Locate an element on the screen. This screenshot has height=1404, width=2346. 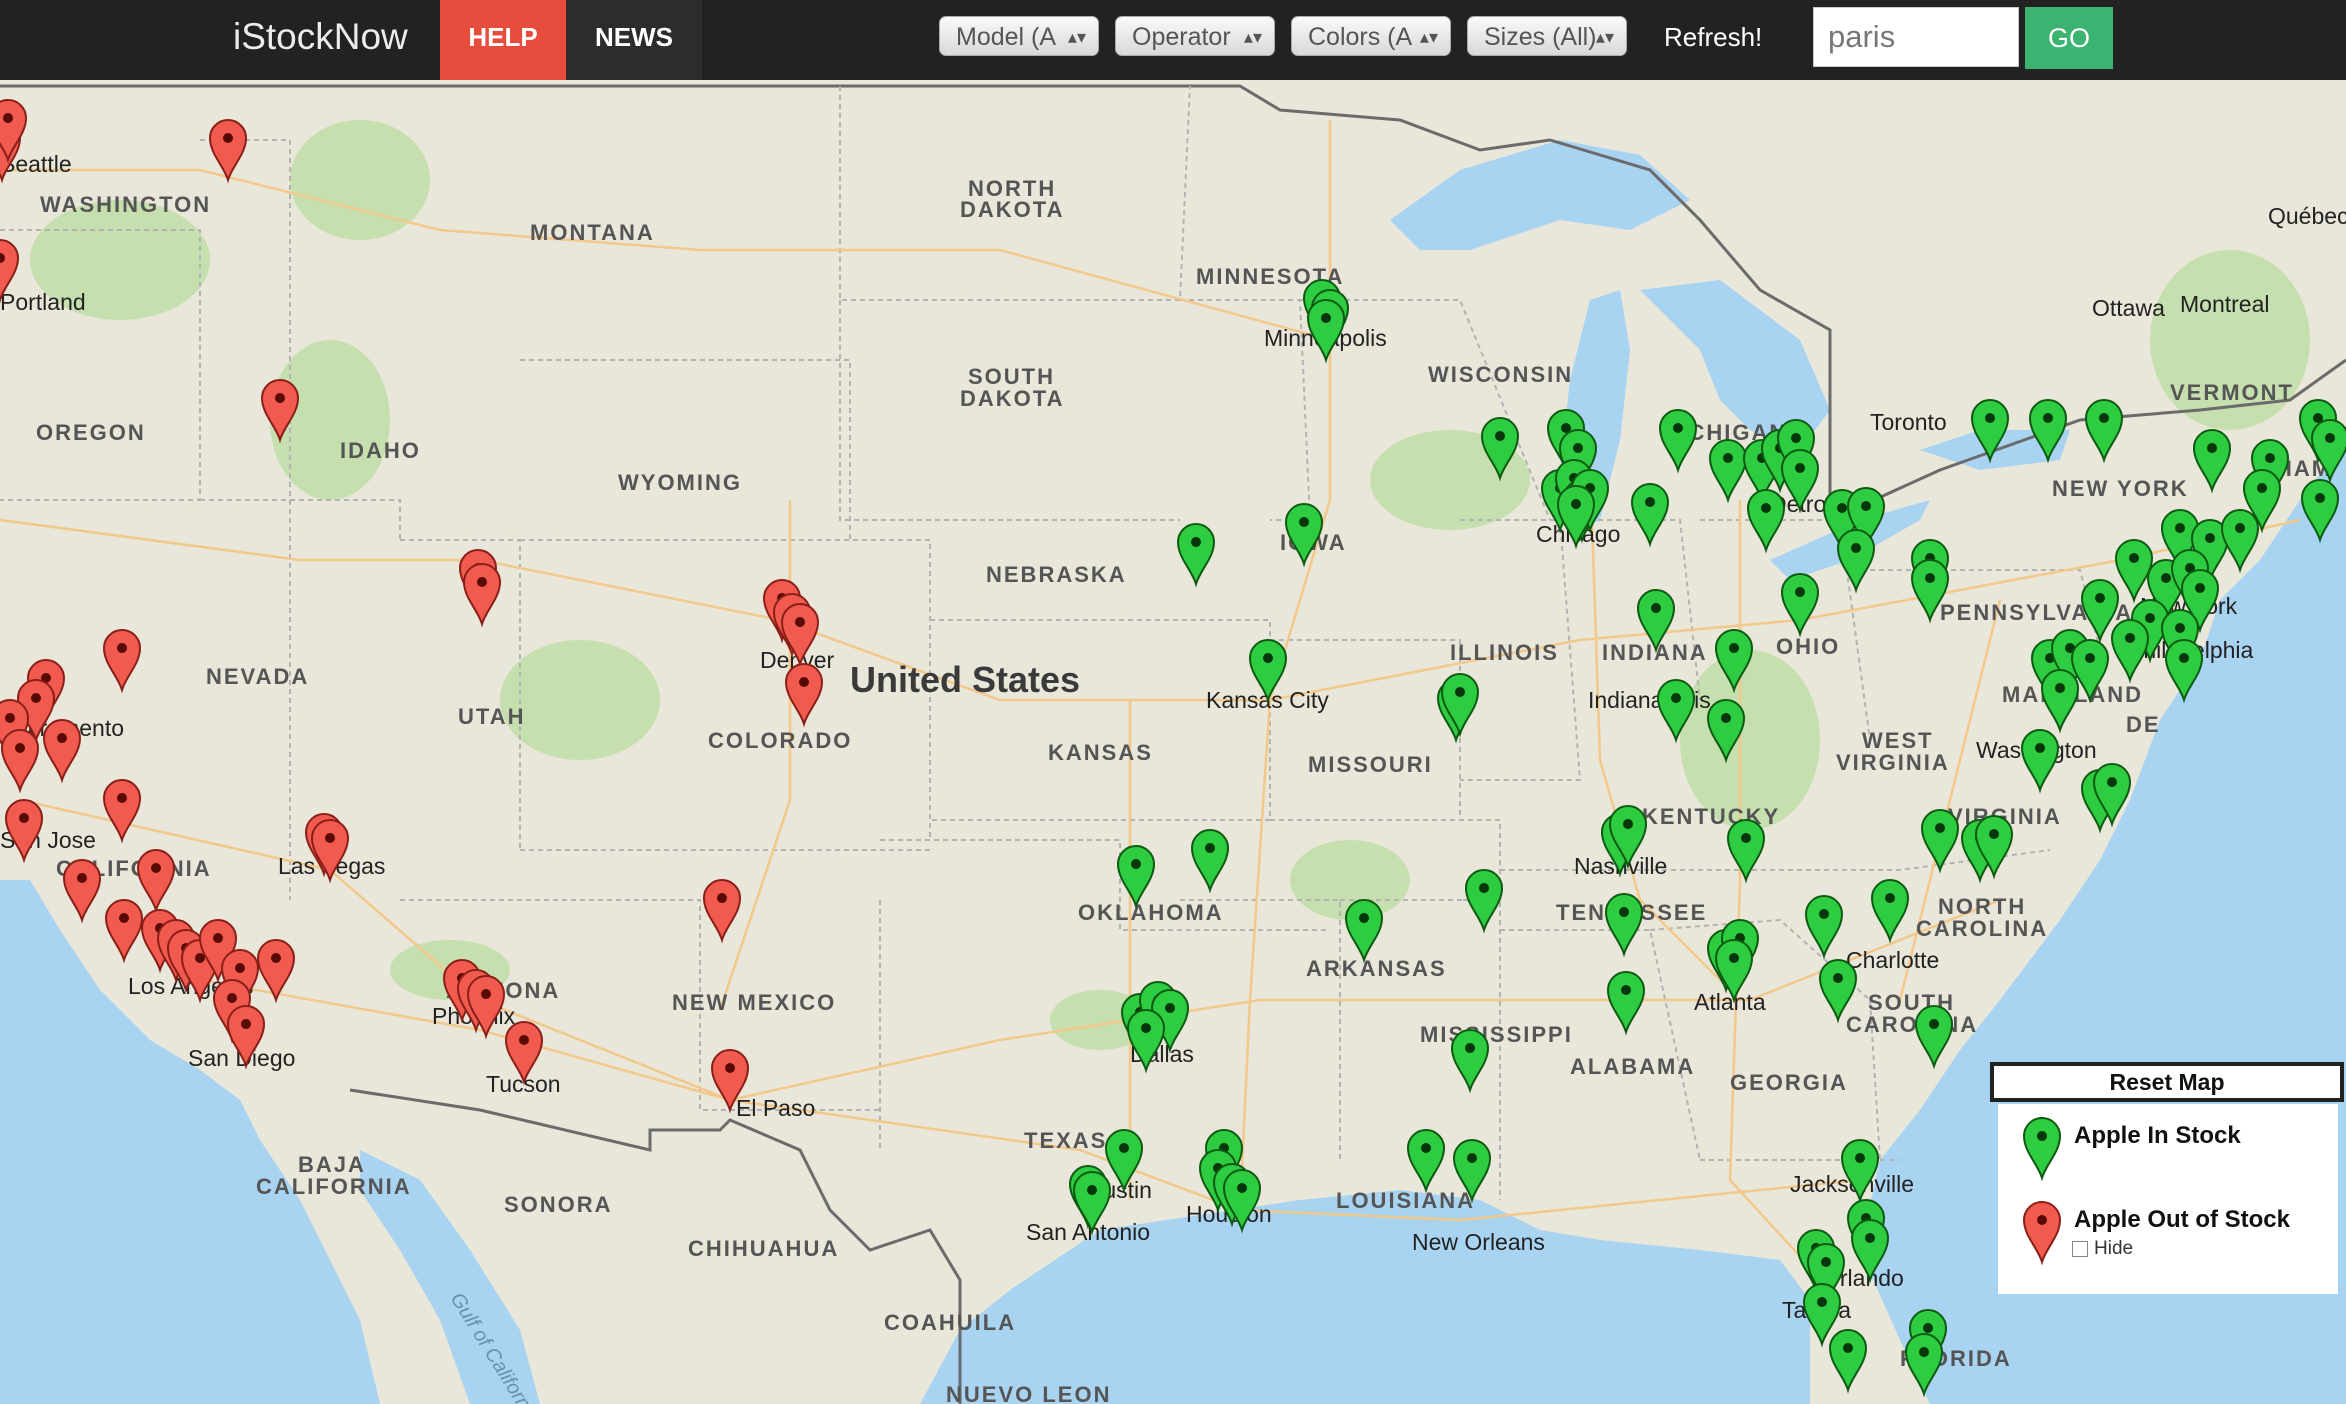
country-label: United States is located at coordinates (965, 679).